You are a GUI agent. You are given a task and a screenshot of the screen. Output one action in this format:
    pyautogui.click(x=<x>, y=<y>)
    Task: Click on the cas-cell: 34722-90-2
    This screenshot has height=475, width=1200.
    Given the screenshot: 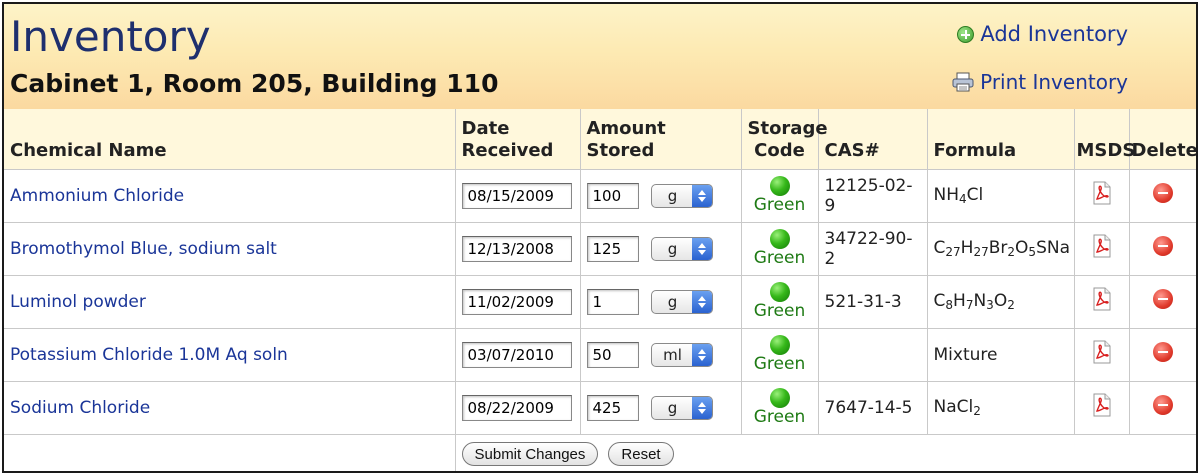 What is the action you would take?
    pyautogui.click(x=873, y=249)
    